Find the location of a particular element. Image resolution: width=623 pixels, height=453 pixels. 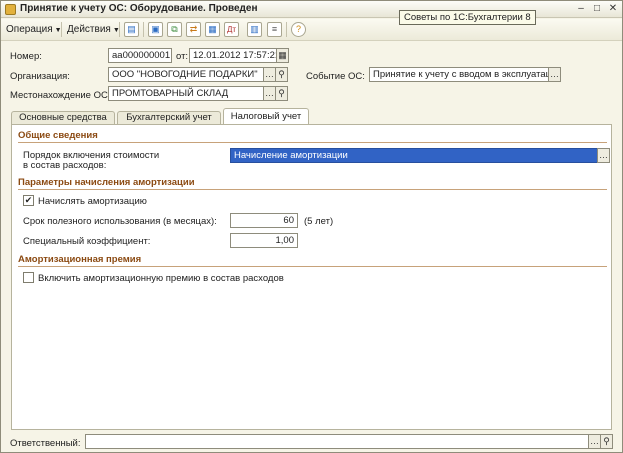

movements-icon: ⇄ is located at coordinates (193, 29).